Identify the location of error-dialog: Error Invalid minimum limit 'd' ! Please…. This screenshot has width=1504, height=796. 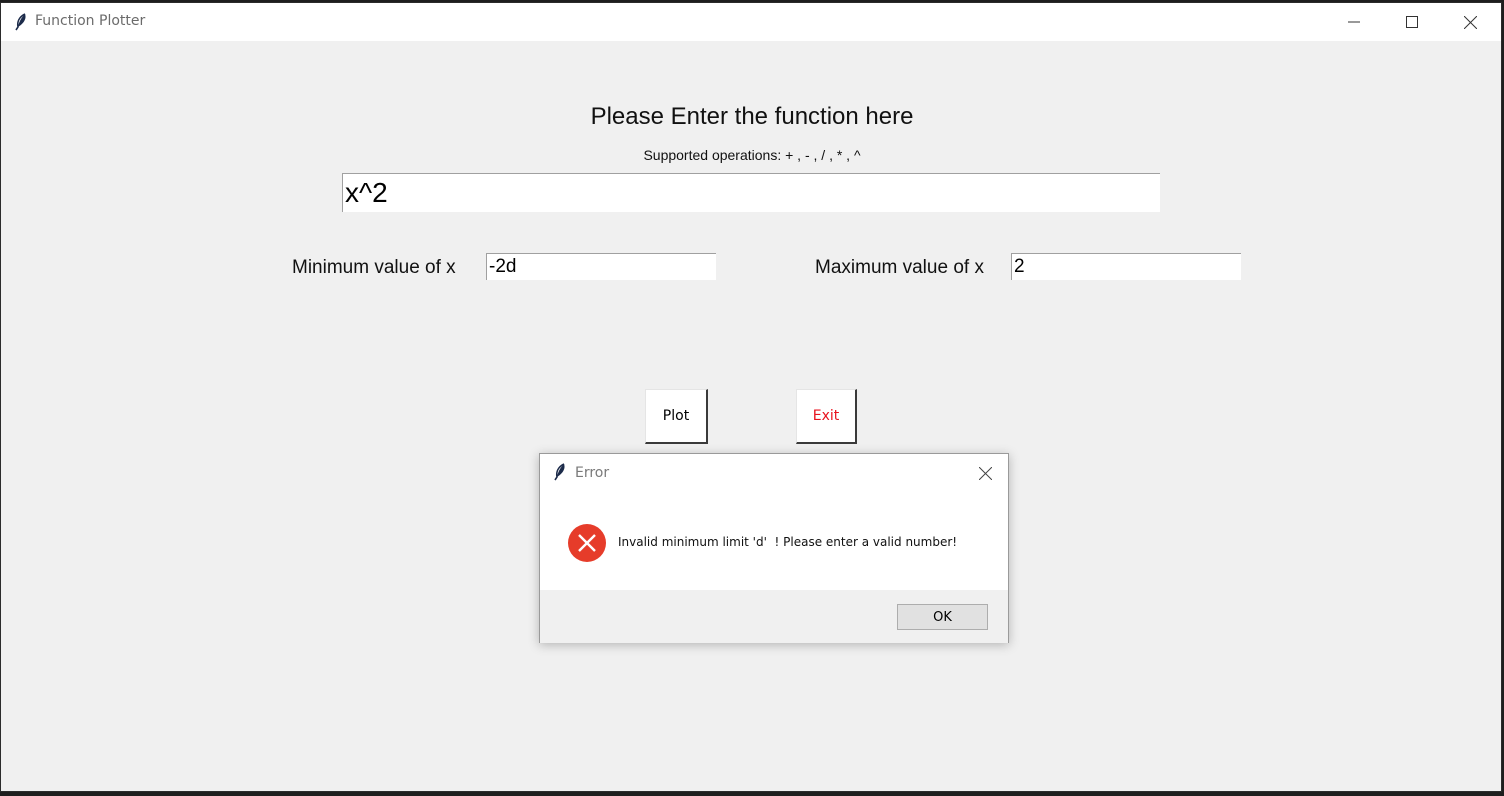
(774, 548).